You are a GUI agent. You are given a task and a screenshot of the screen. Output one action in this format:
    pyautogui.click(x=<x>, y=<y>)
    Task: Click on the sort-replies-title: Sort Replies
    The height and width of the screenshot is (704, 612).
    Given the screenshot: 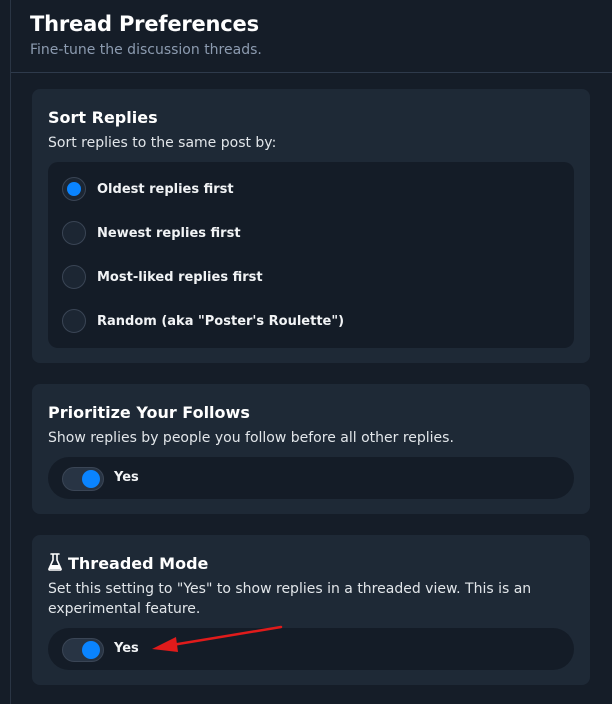 What is the action you would take?
    pyautogui.click(x=103, y=117)
    